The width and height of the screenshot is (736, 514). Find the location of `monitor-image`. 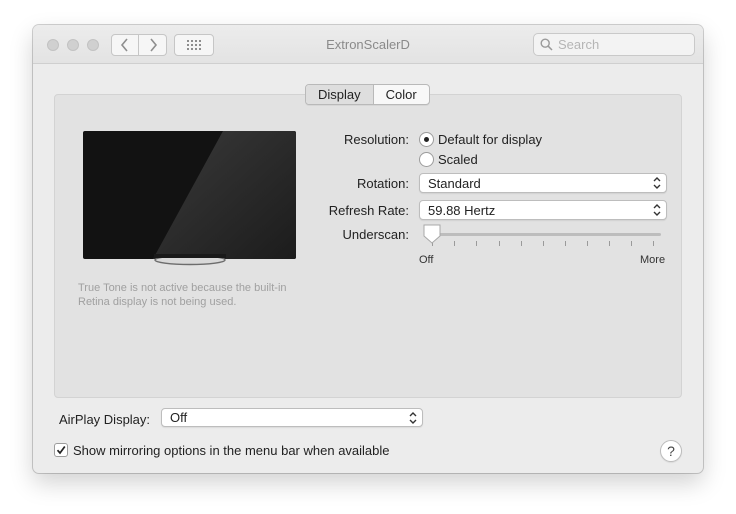

monitor-image is located at coordinates (189, 195).